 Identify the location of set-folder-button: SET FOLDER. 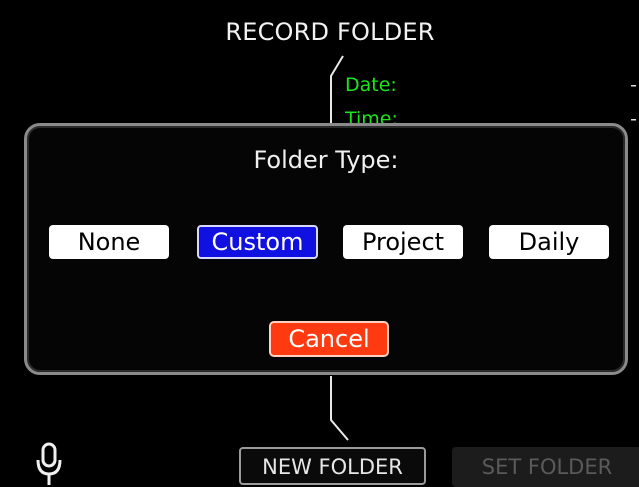
(545, 467).